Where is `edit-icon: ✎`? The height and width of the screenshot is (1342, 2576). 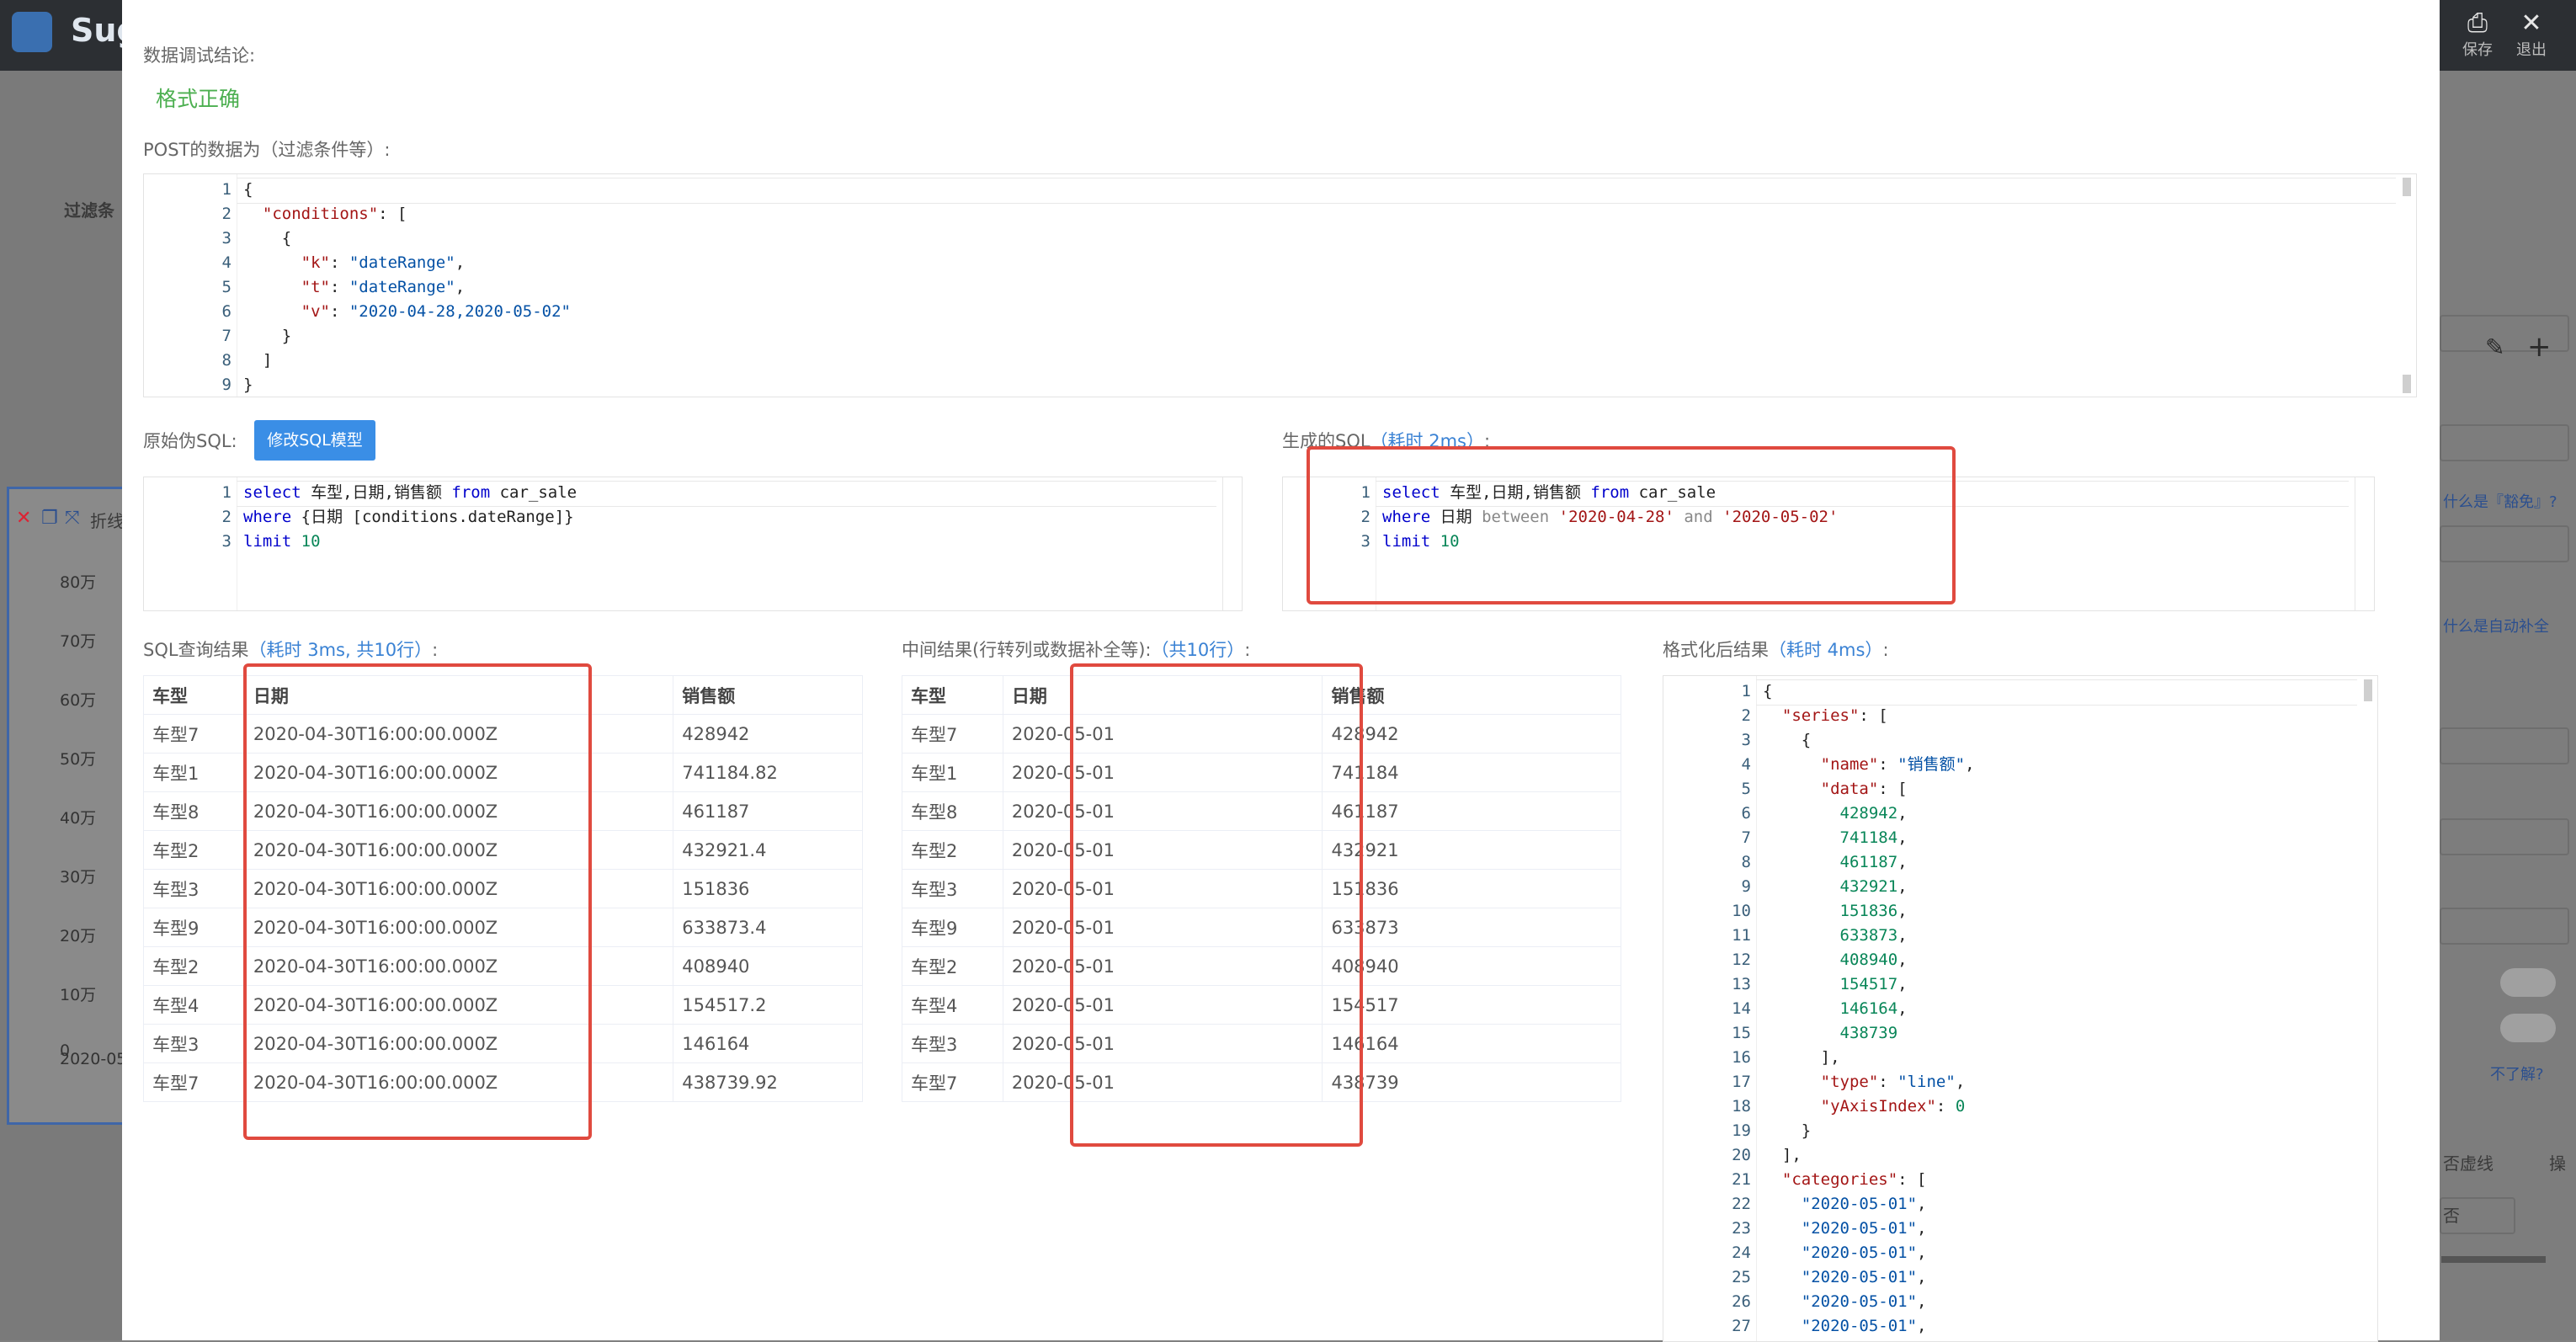 edit-icon: ✎ is located at coordinates (2494, 347).